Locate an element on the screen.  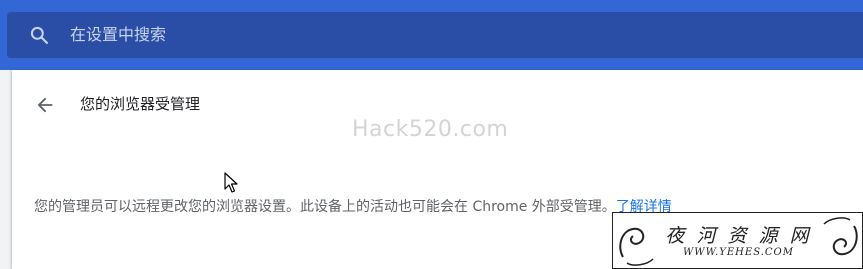
arrow-left-icon is located at coordinates (45, 105).